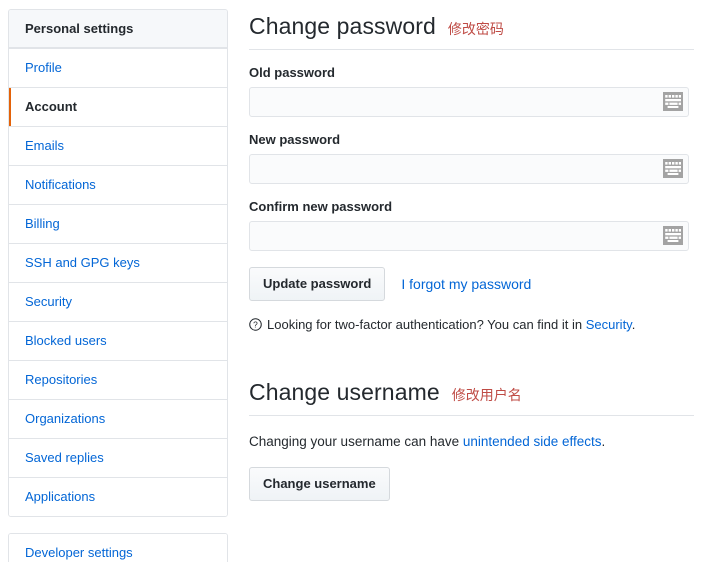 This screenshot has width=702, height=562. I want to click on change-password-heading: Change password 修改密码, so click(471, 25).